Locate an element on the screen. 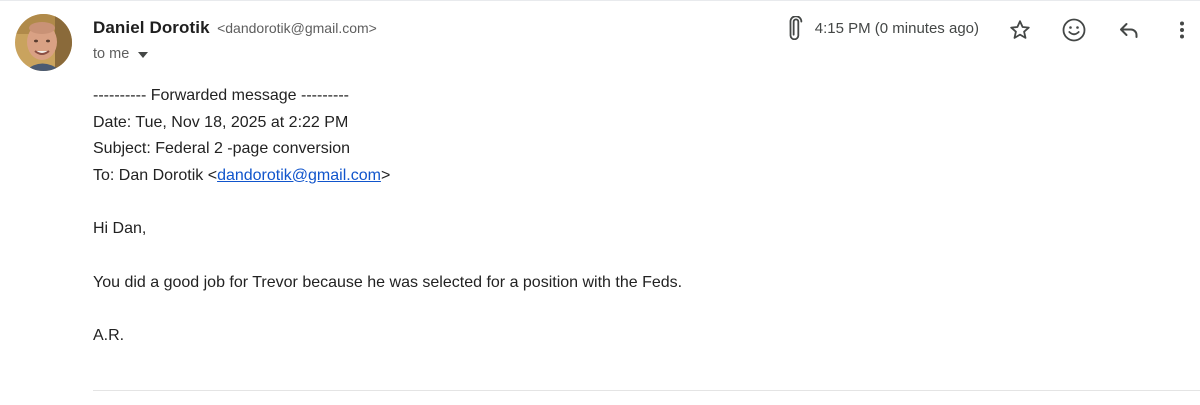 The image size is (1200, 405). emoji-icon is located at coordinates (1074, 30).